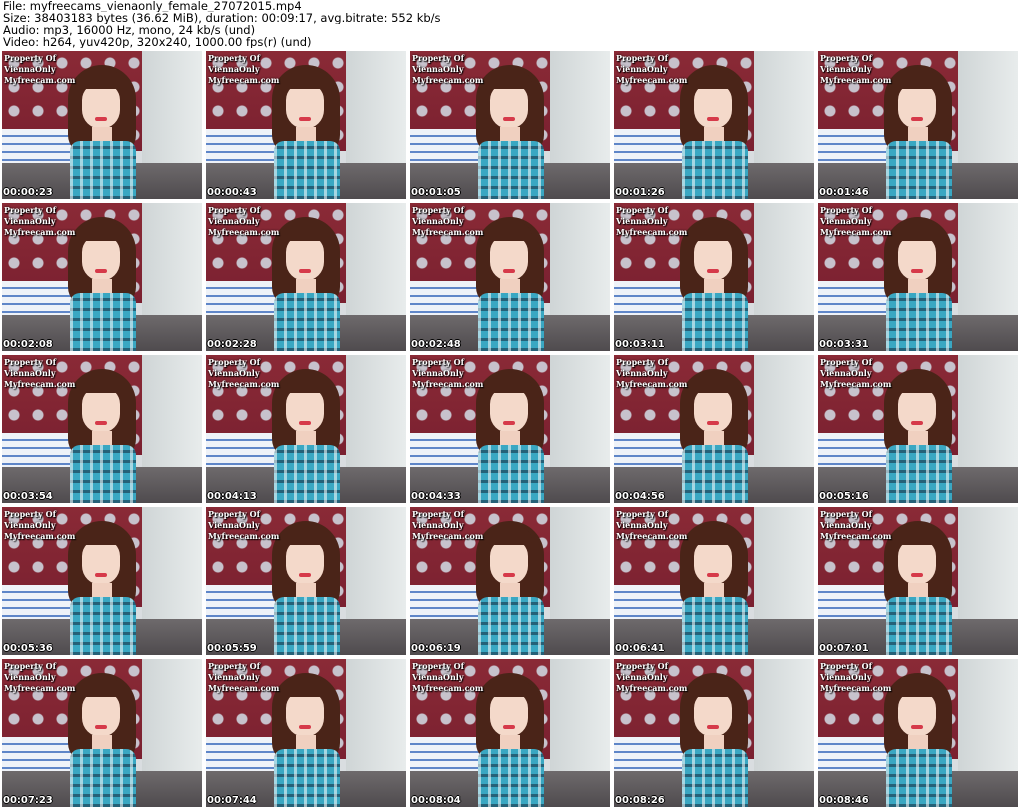 The image size is (1024, 811). What do you see at coordinates (232, 800) in the screenshot?
I see `thumbnail-timestamp: 00:07:44` at bounding box center [232, 800].